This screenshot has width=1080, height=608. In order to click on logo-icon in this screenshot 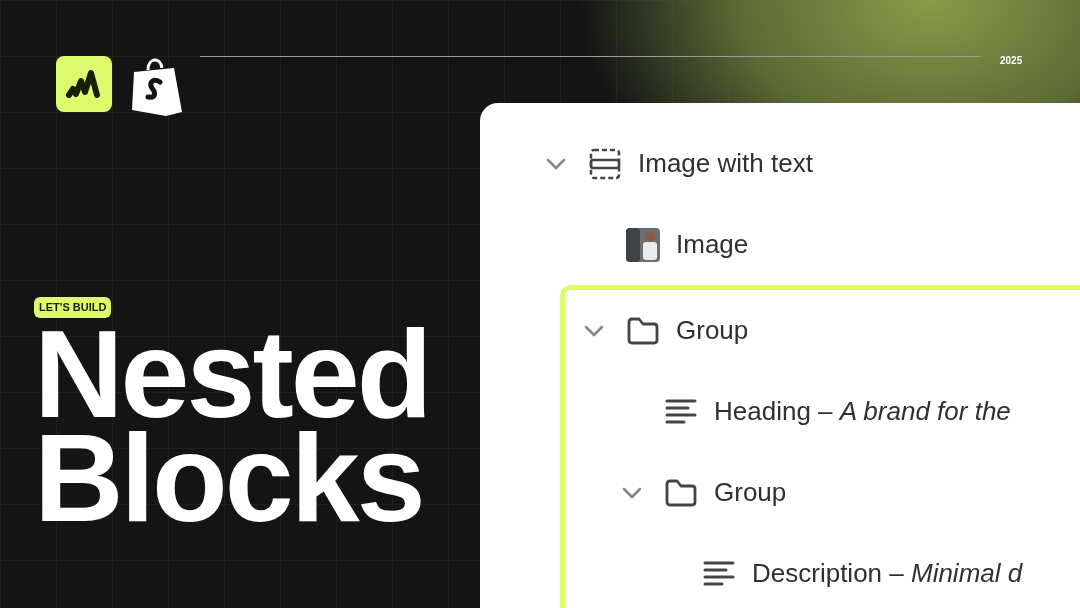, I will do `click(84, 84)`.